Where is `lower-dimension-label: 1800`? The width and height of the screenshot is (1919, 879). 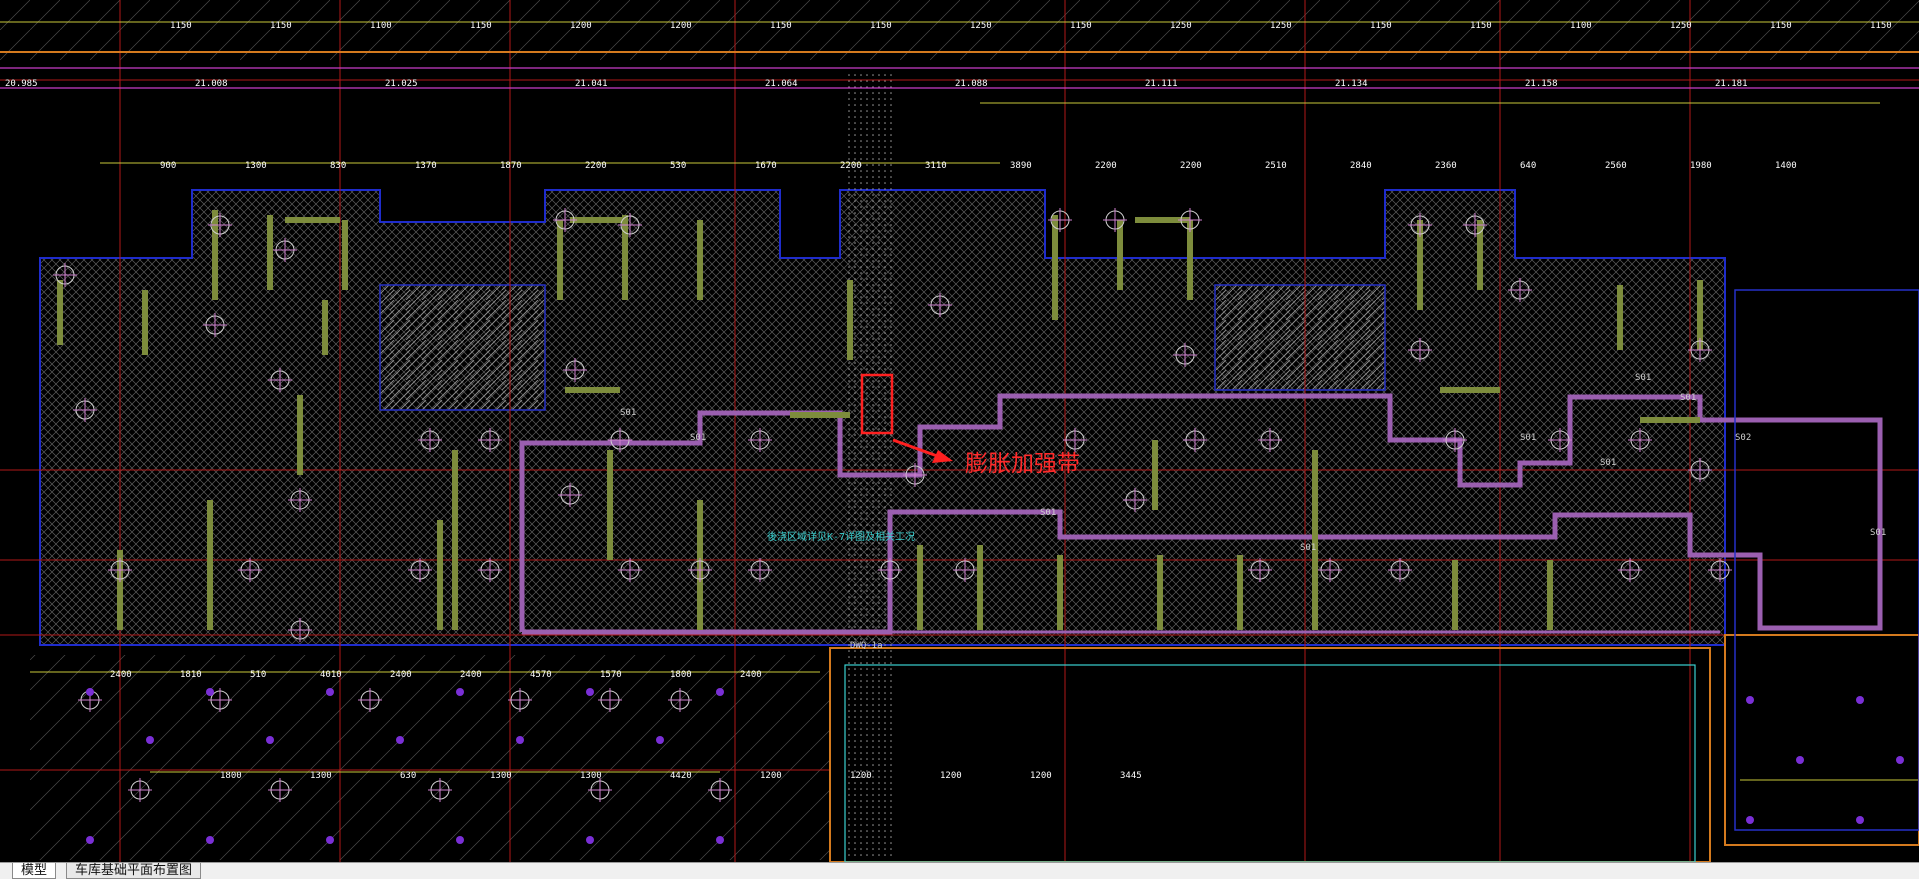 lower-dimension-label: 1800 is located at coordinates (681, 675).